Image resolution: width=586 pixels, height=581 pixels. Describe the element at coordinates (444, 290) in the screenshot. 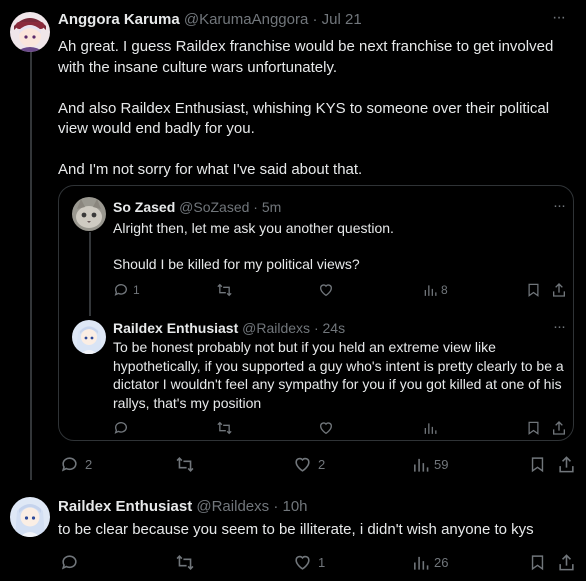

I see `view-count: 8` at that location.